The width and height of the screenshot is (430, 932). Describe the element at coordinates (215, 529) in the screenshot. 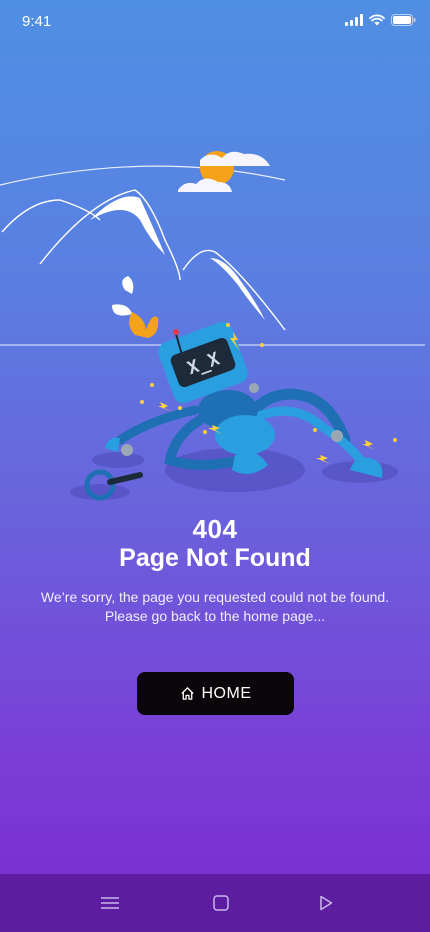

I see `error-code: 404` at that location.